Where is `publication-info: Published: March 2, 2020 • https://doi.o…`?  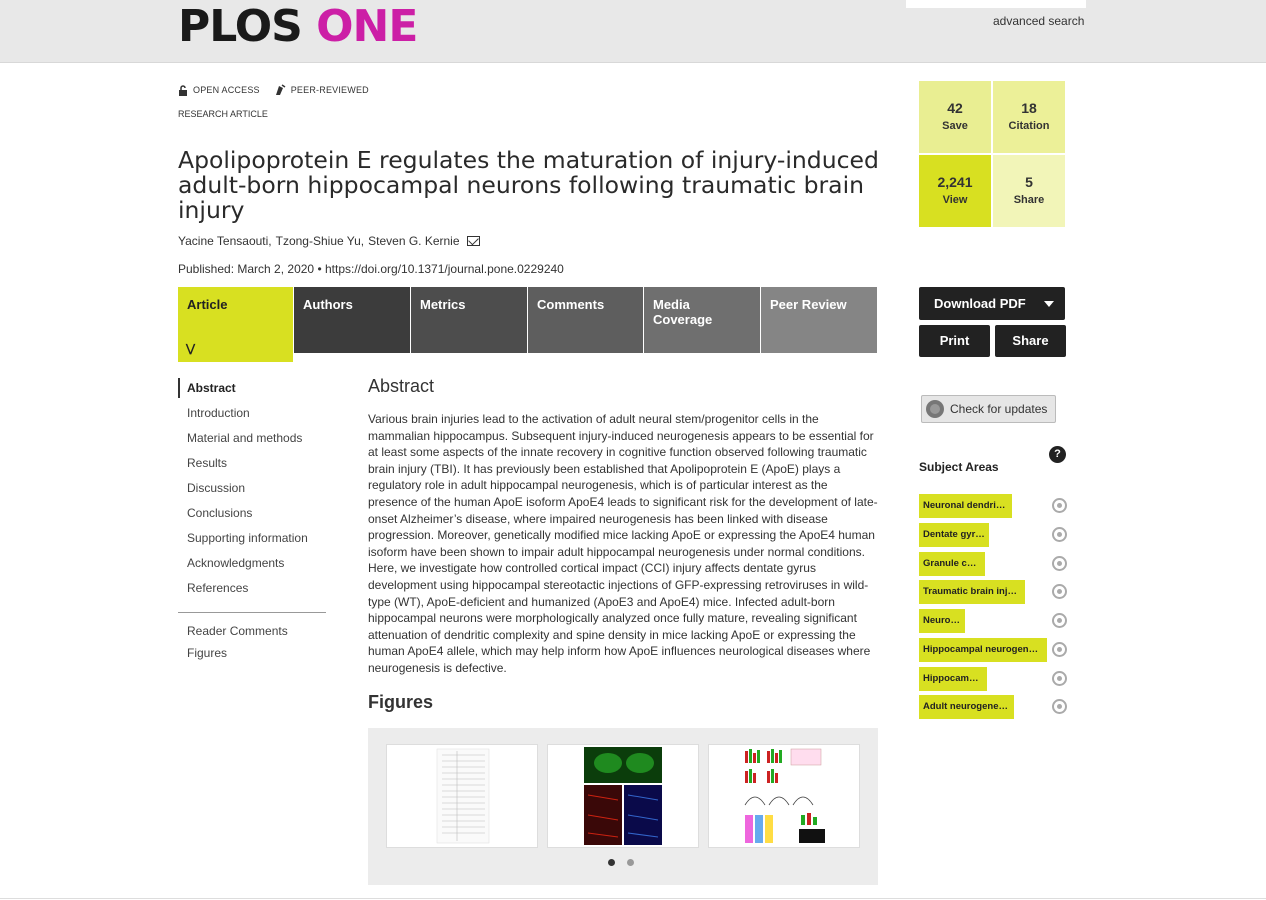 publication-info: Published: March 2, 2020 • https://doi.o… is located at coordinates (371, 269).